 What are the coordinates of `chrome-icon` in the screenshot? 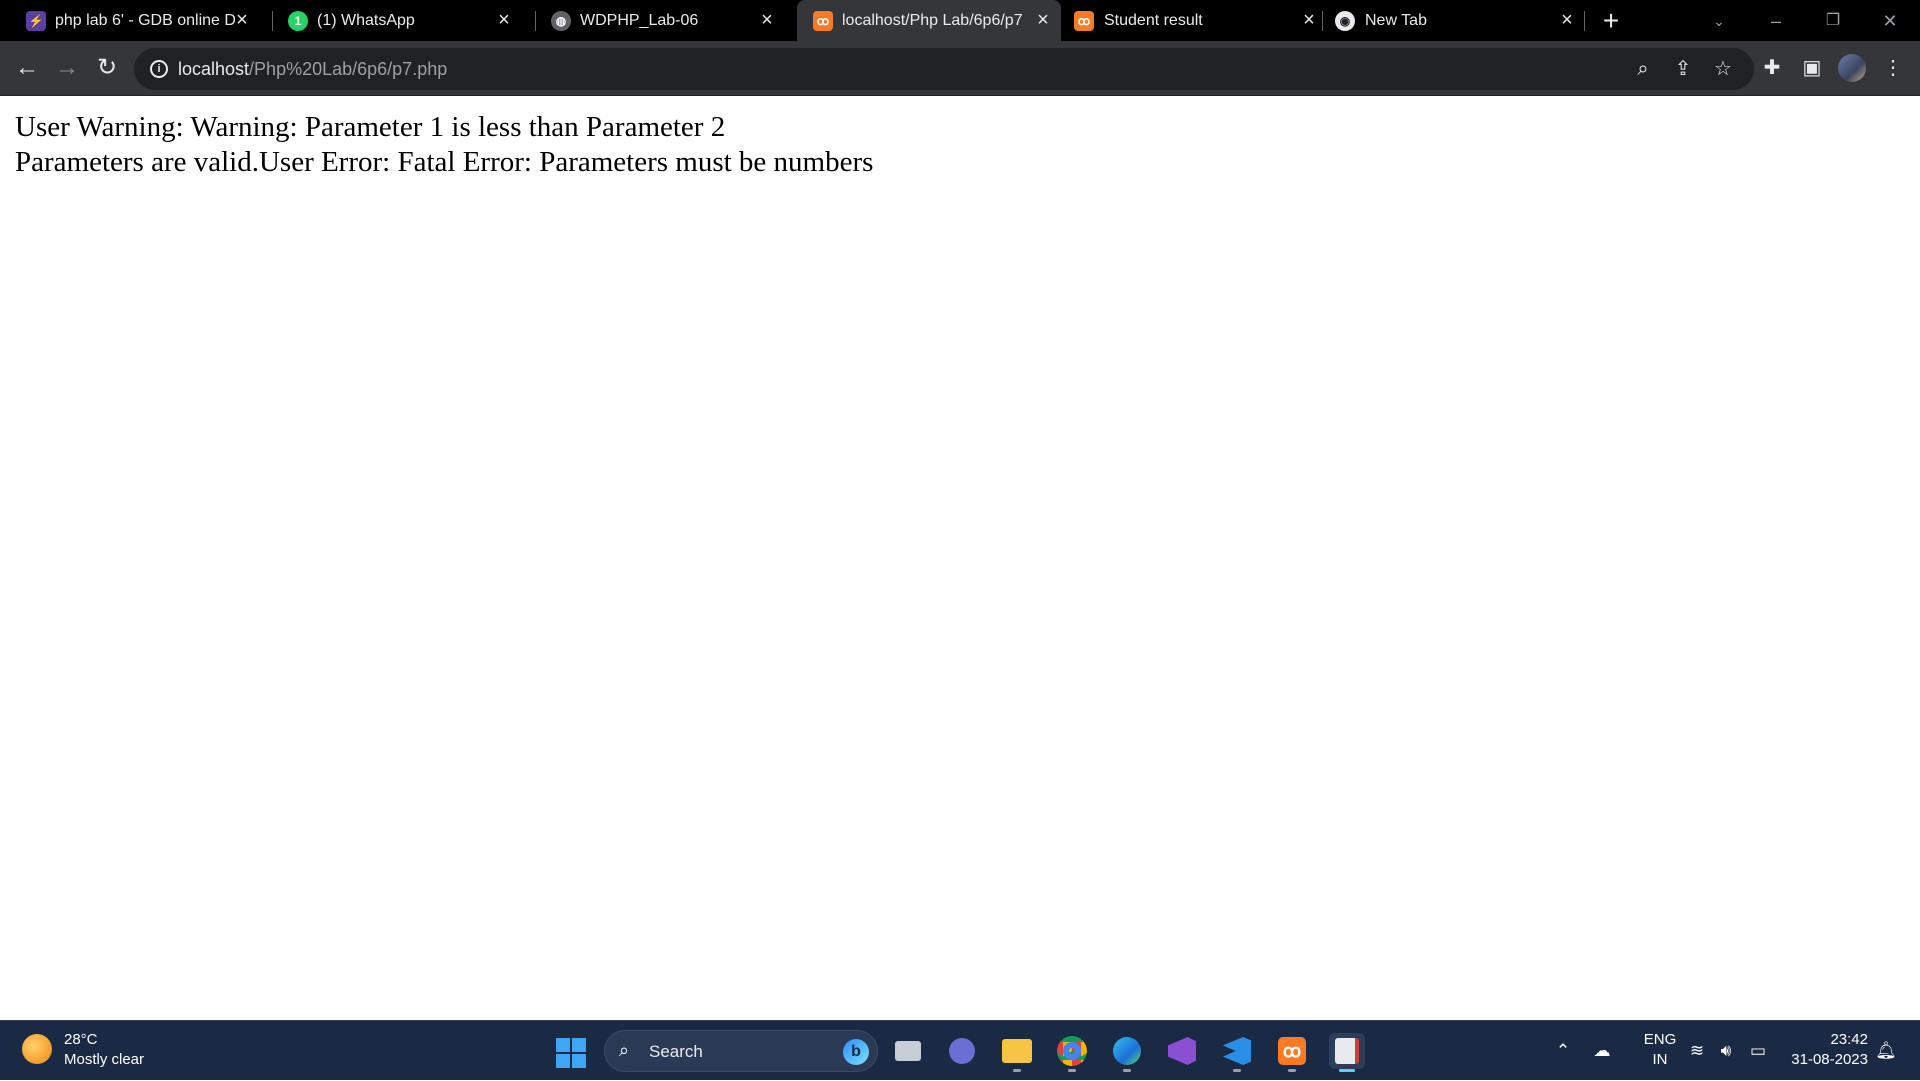 It's located at (1072, 1052).